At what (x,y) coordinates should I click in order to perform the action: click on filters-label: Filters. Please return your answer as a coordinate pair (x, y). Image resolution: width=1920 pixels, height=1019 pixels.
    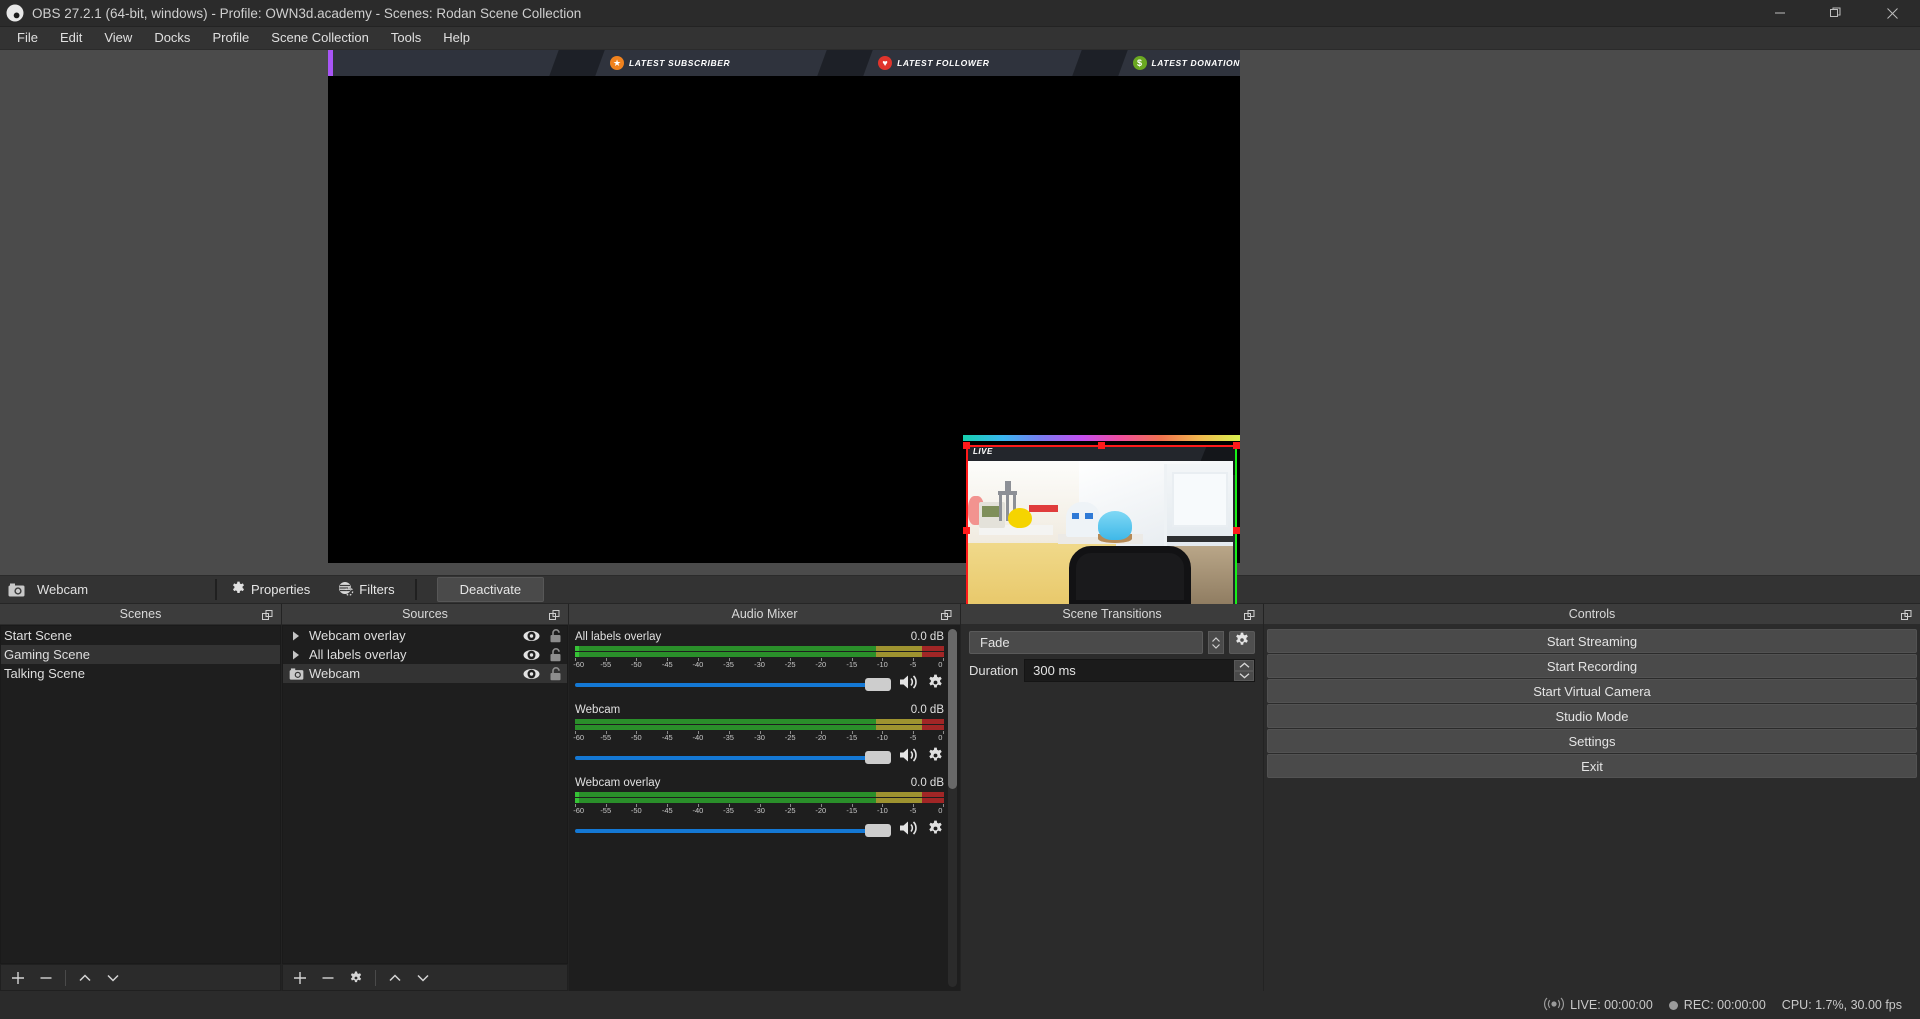
    Looking at the image, I should click on (377, 589).